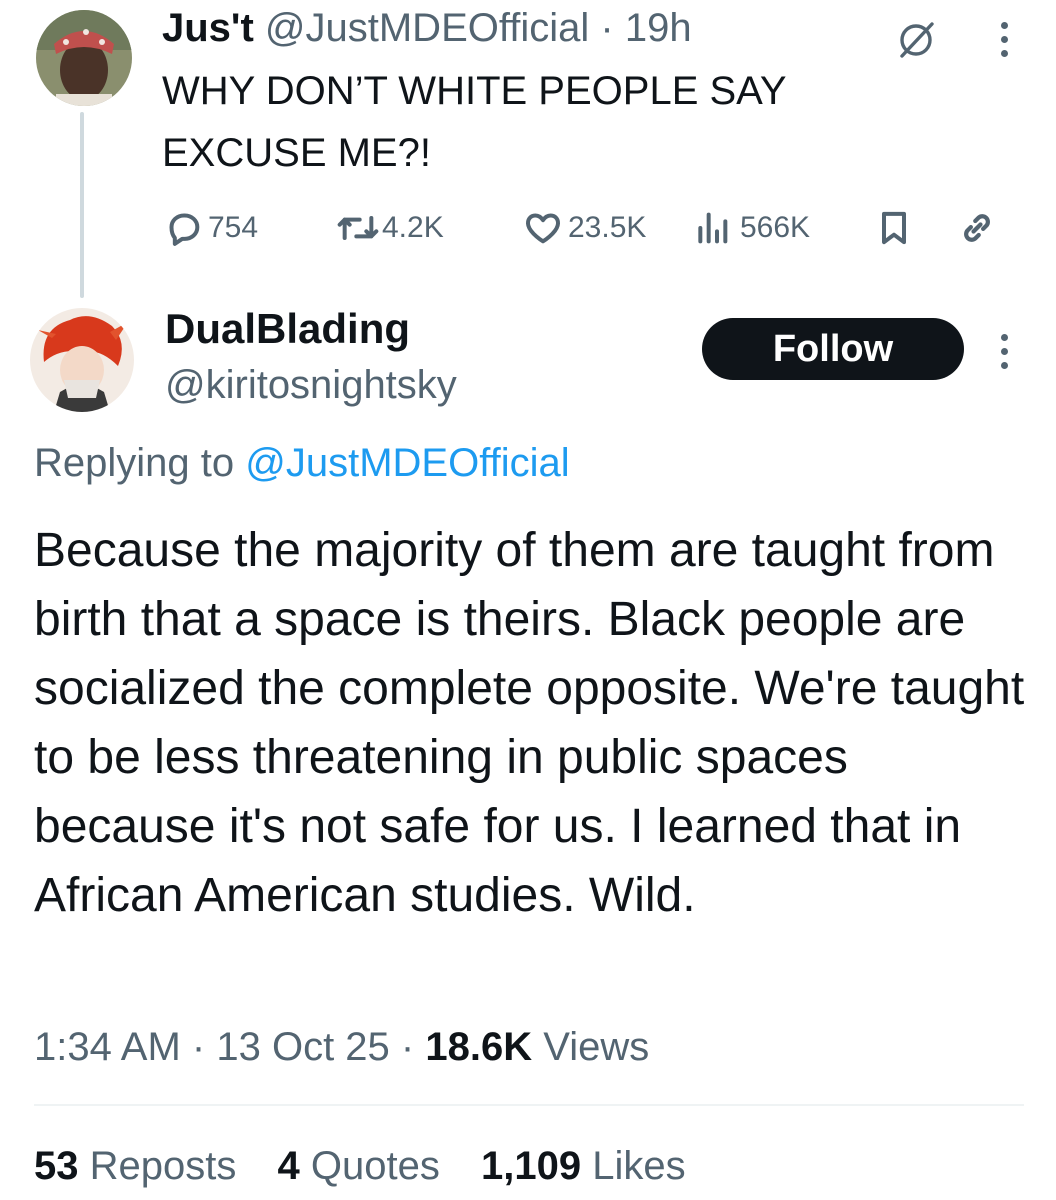 This screenshot has height=1200, width=1056. Describe the element at coordinates (82, 360) in the screenshot. I see `reply-author-avatar` at that location.